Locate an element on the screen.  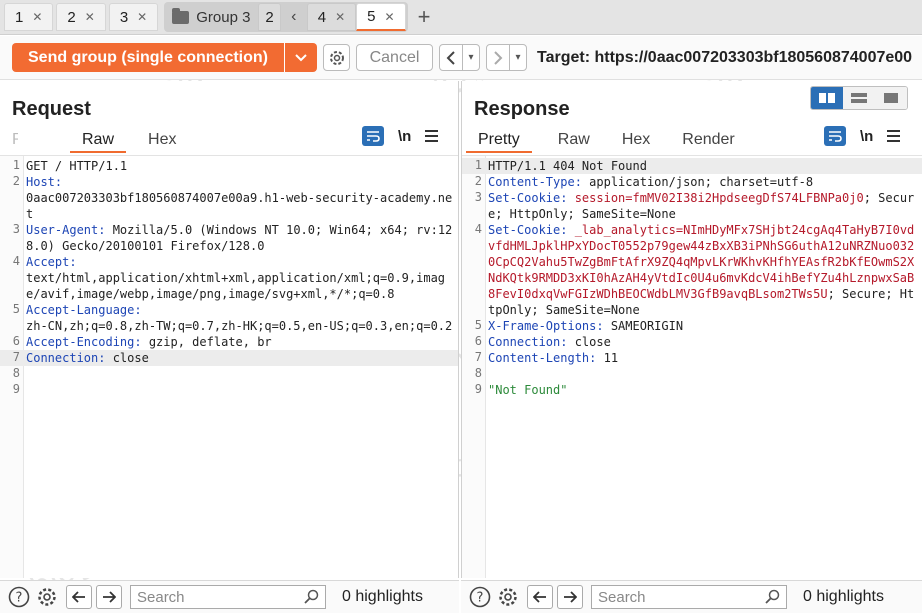
chevron-down-icon is located at coordinates (301, 57).